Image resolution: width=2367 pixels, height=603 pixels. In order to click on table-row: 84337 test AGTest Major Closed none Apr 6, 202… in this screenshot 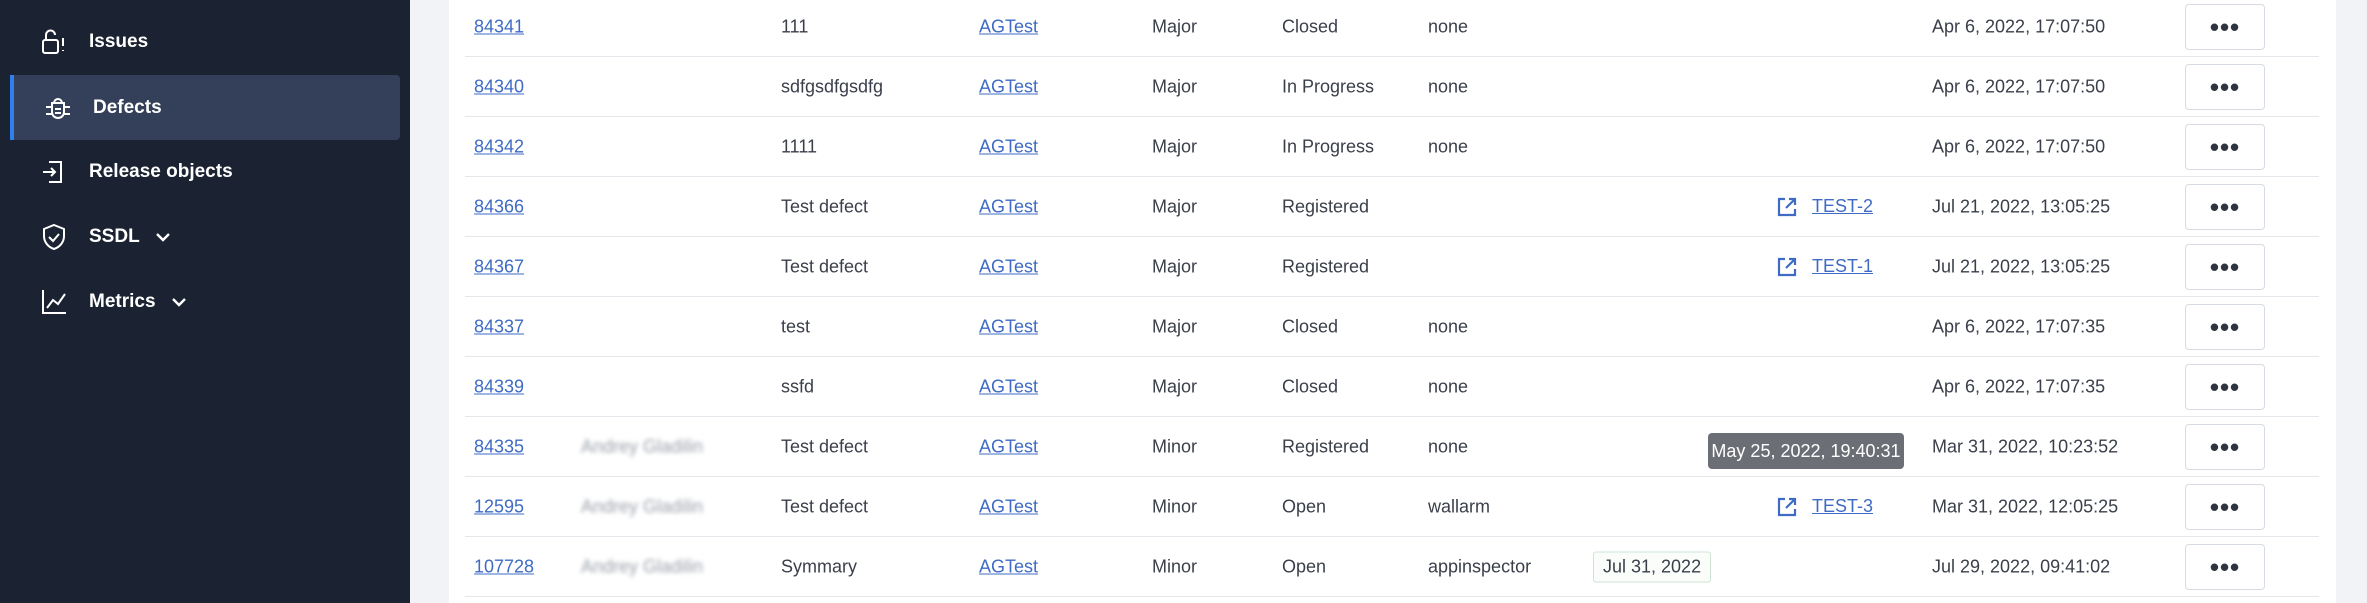, I will do `click(1392, 327)`.